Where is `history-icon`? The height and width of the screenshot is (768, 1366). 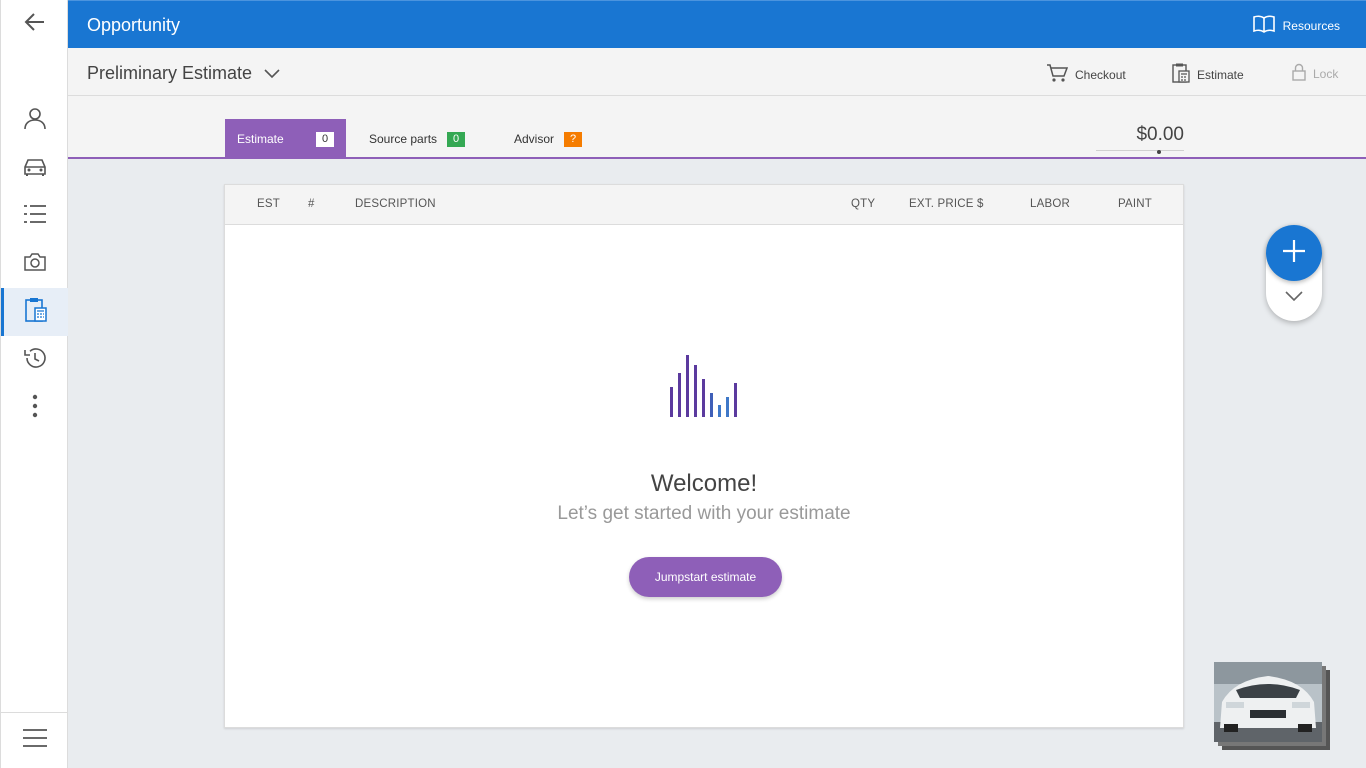 history-icon is located at coordinates (35, 360).